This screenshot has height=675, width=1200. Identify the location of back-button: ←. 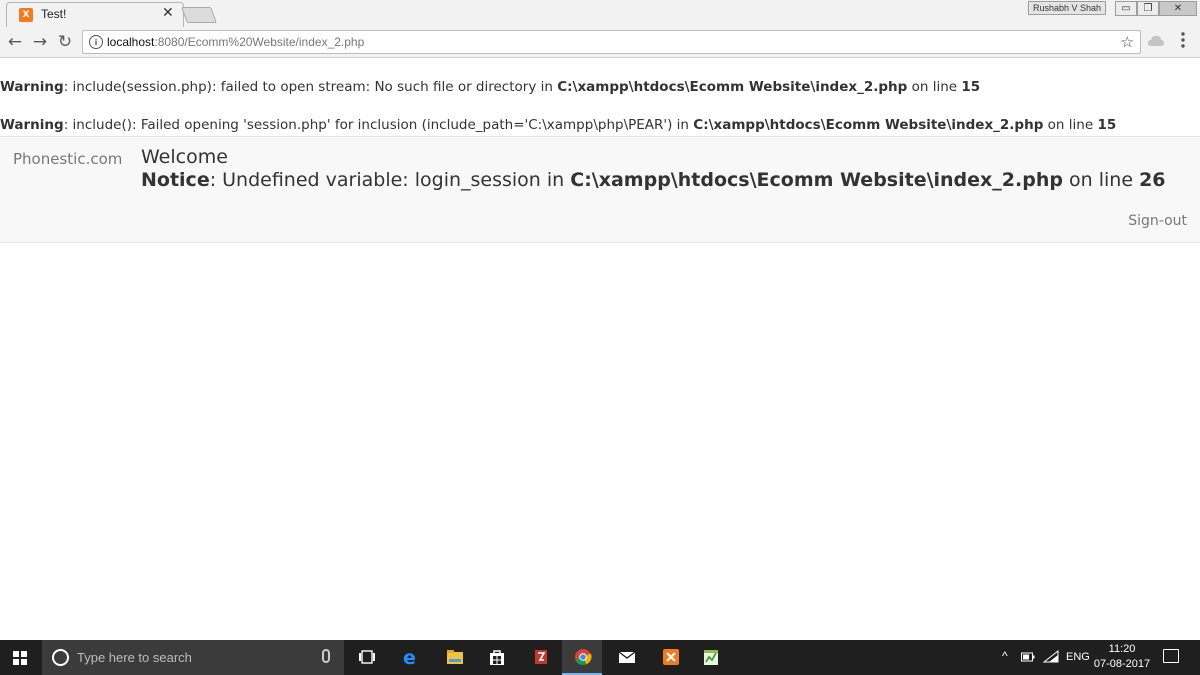
(15, 42).